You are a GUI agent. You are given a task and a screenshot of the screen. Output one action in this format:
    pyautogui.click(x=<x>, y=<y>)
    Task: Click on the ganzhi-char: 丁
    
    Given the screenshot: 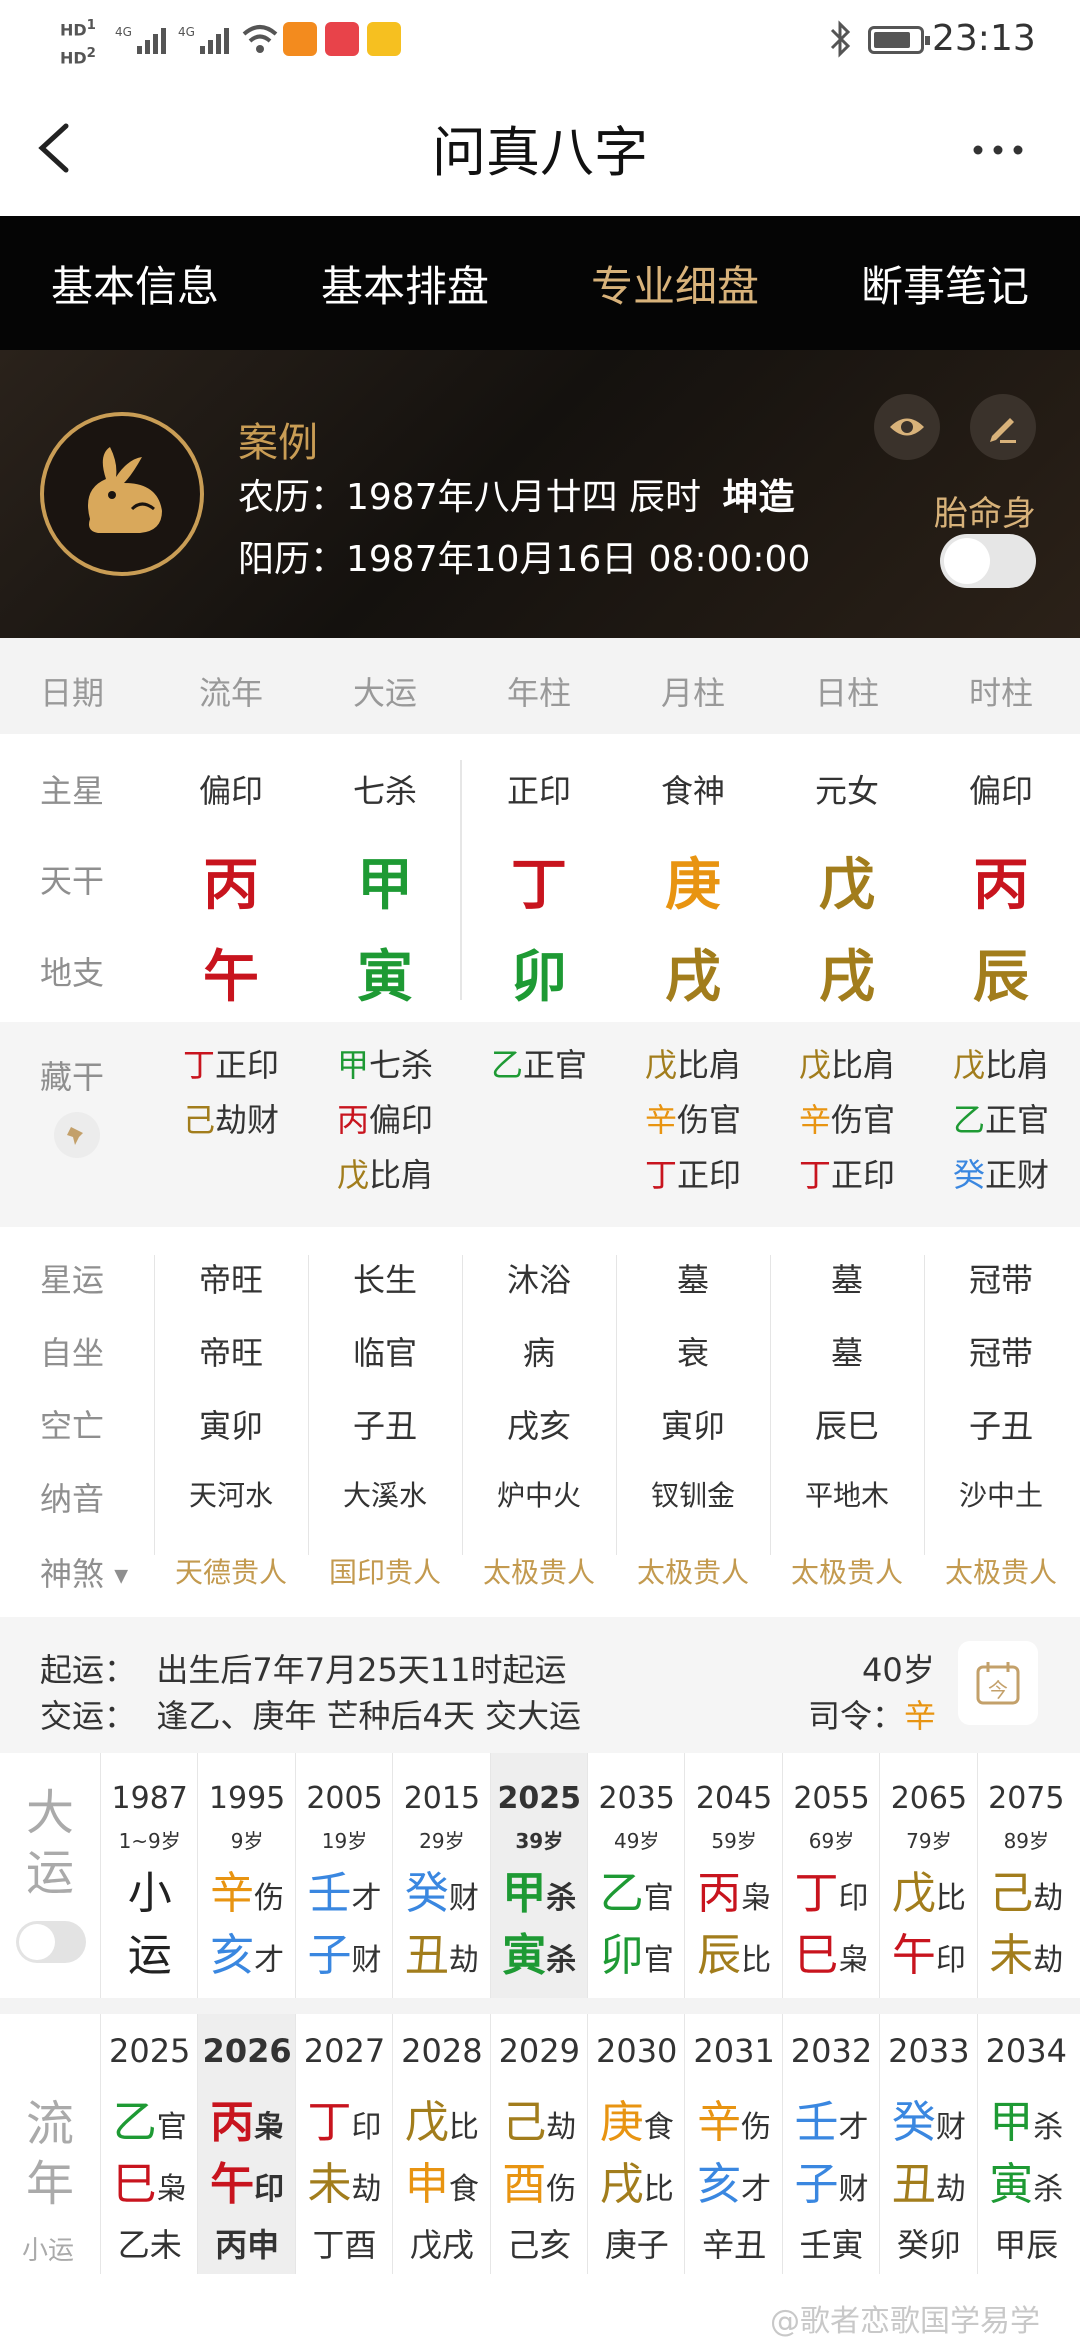 What is the action you would take?
    pyautogui.click(x=329, y=2122)
    